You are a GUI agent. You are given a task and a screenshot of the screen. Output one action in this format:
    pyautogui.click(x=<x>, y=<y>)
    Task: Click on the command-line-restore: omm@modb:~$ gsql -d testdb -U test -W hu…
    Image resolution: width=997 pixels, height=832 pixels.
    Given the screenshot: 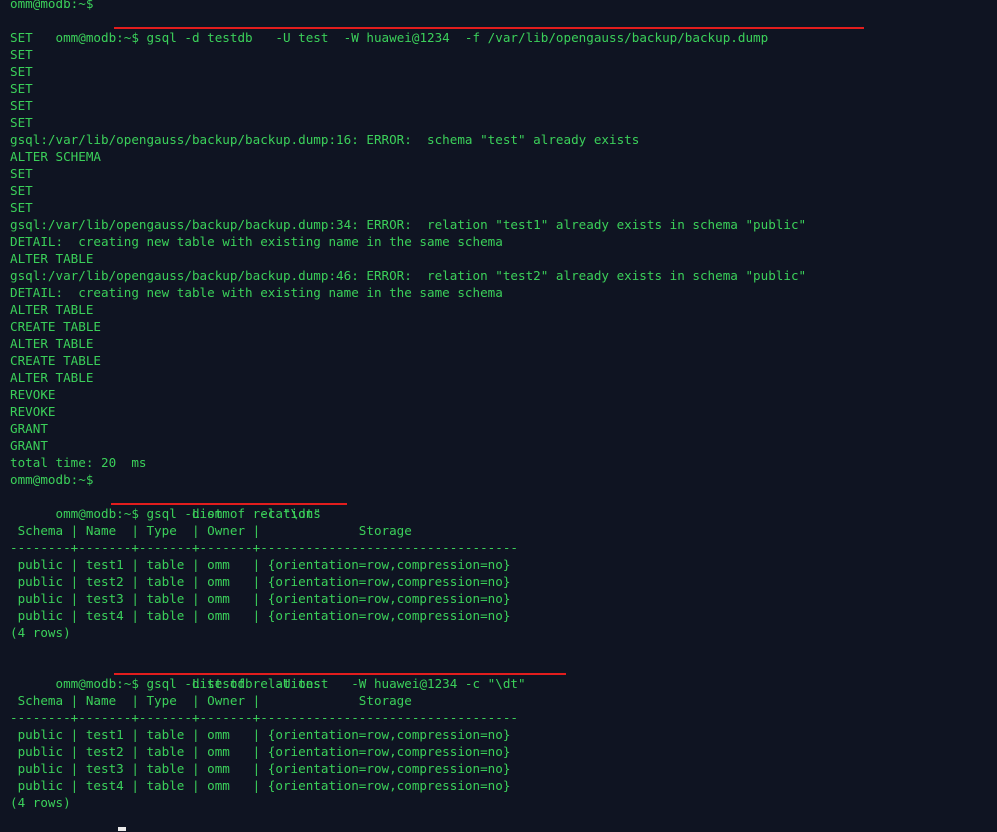 What is the action you would take?
    pyautogui.click(x=503, y=28)
    